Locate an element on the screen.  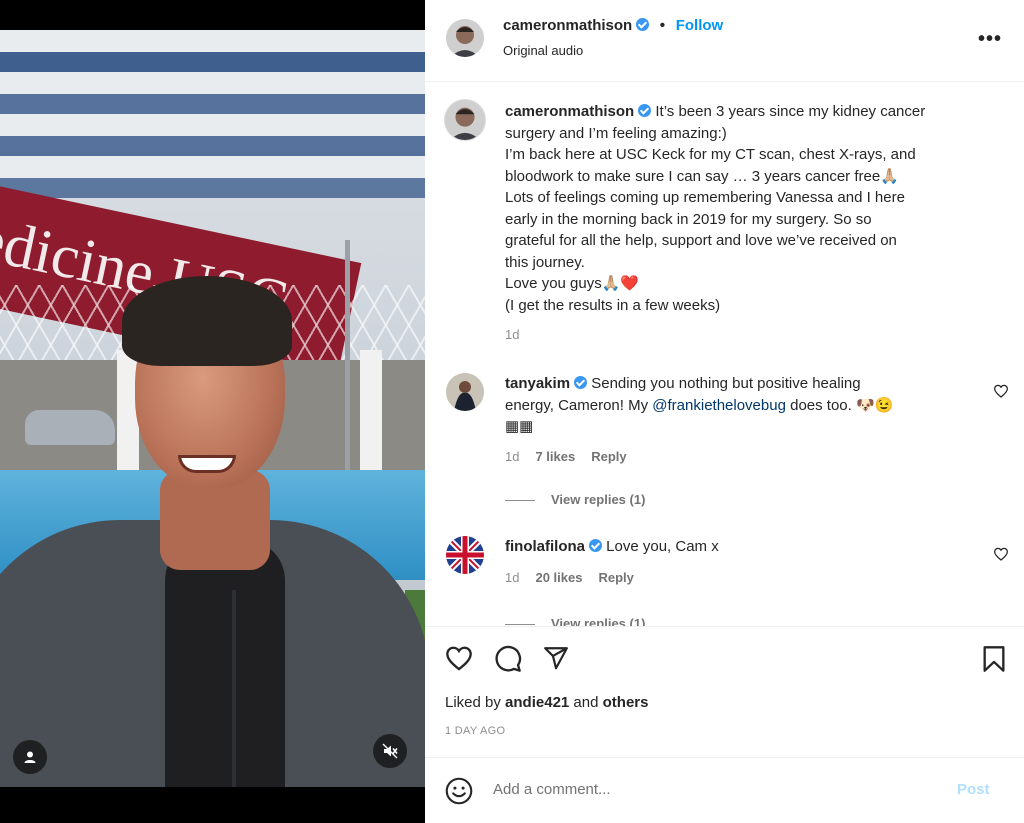
liked-by: Liked by andie421 and others is located at coordinates (546, 702).